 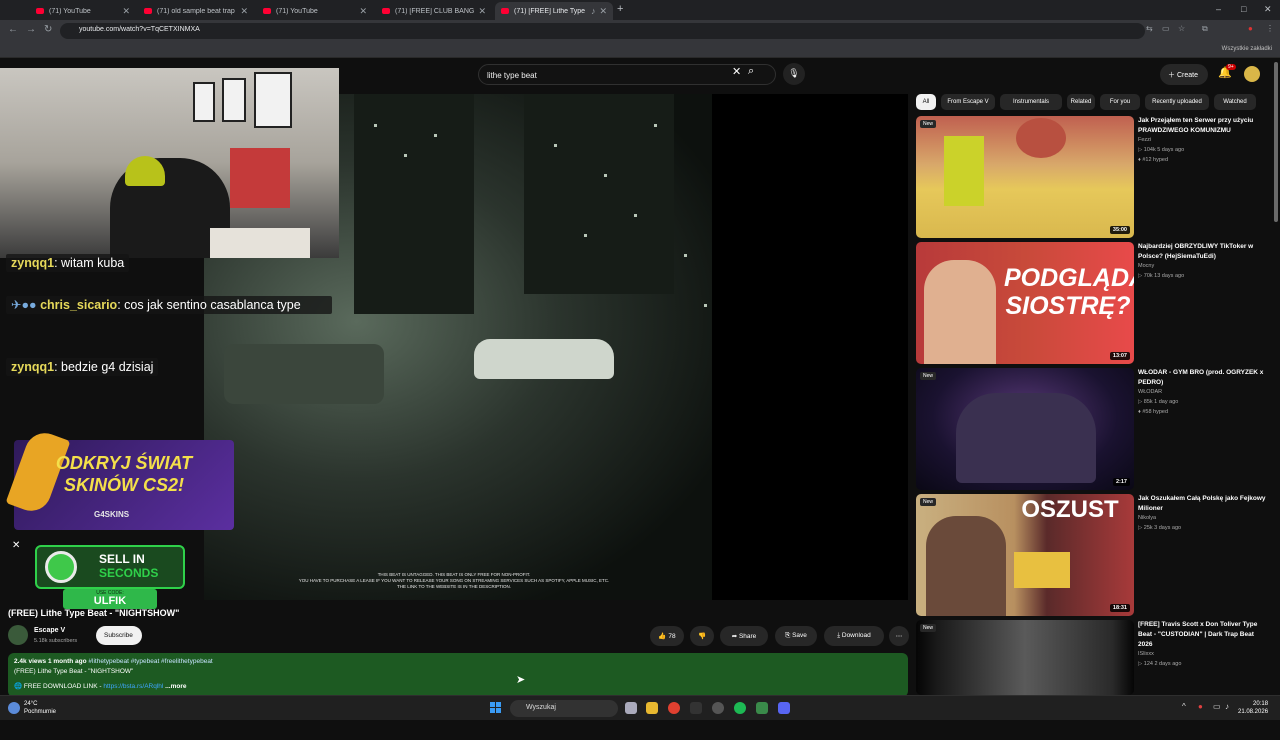 What do you see at coordinates (1276, 142) in the screenshot?
I see `scrollbar` at bounding box center [1276, 142].